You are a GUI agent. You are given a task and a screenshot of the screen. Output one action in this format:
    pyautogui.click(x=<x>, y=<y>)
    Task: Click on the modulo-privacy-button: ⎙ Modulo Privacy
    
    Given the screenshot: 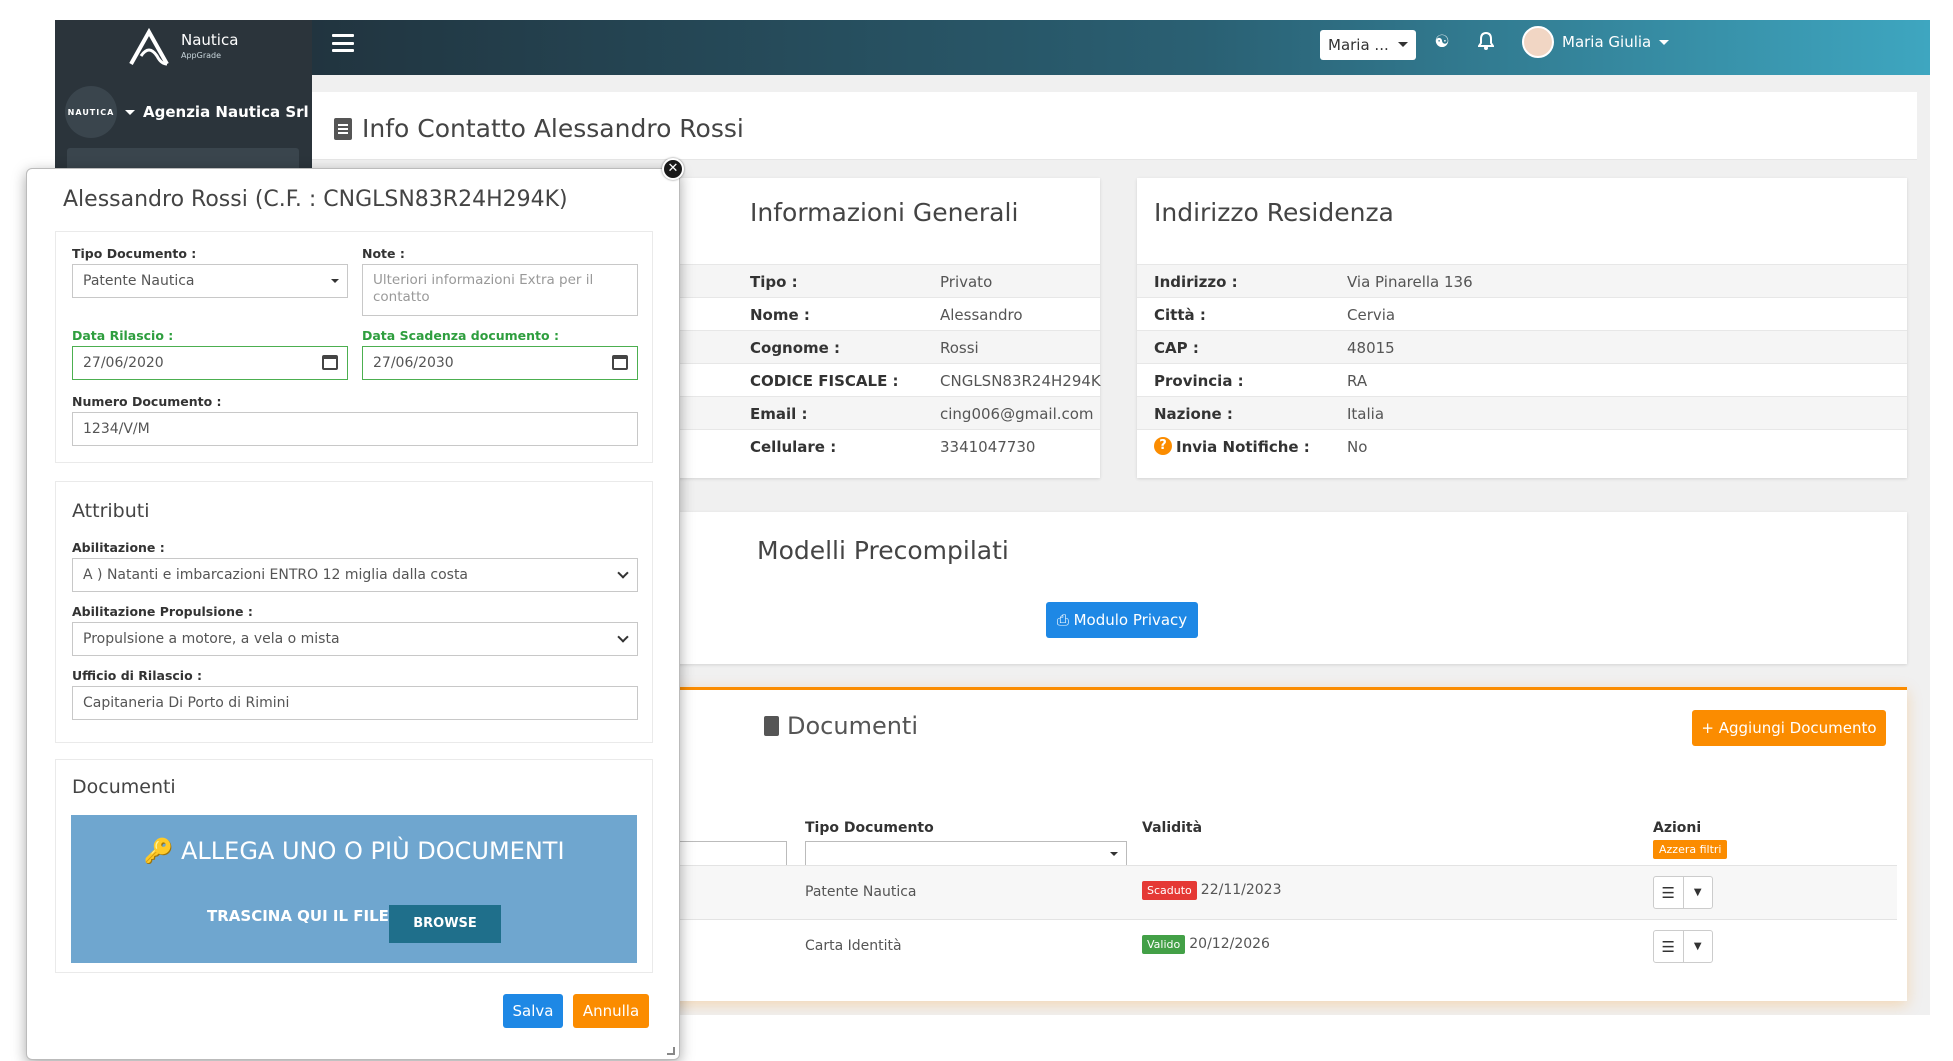 What is the action you would take?
    pyautogui.click(x=1122, y=620)
    